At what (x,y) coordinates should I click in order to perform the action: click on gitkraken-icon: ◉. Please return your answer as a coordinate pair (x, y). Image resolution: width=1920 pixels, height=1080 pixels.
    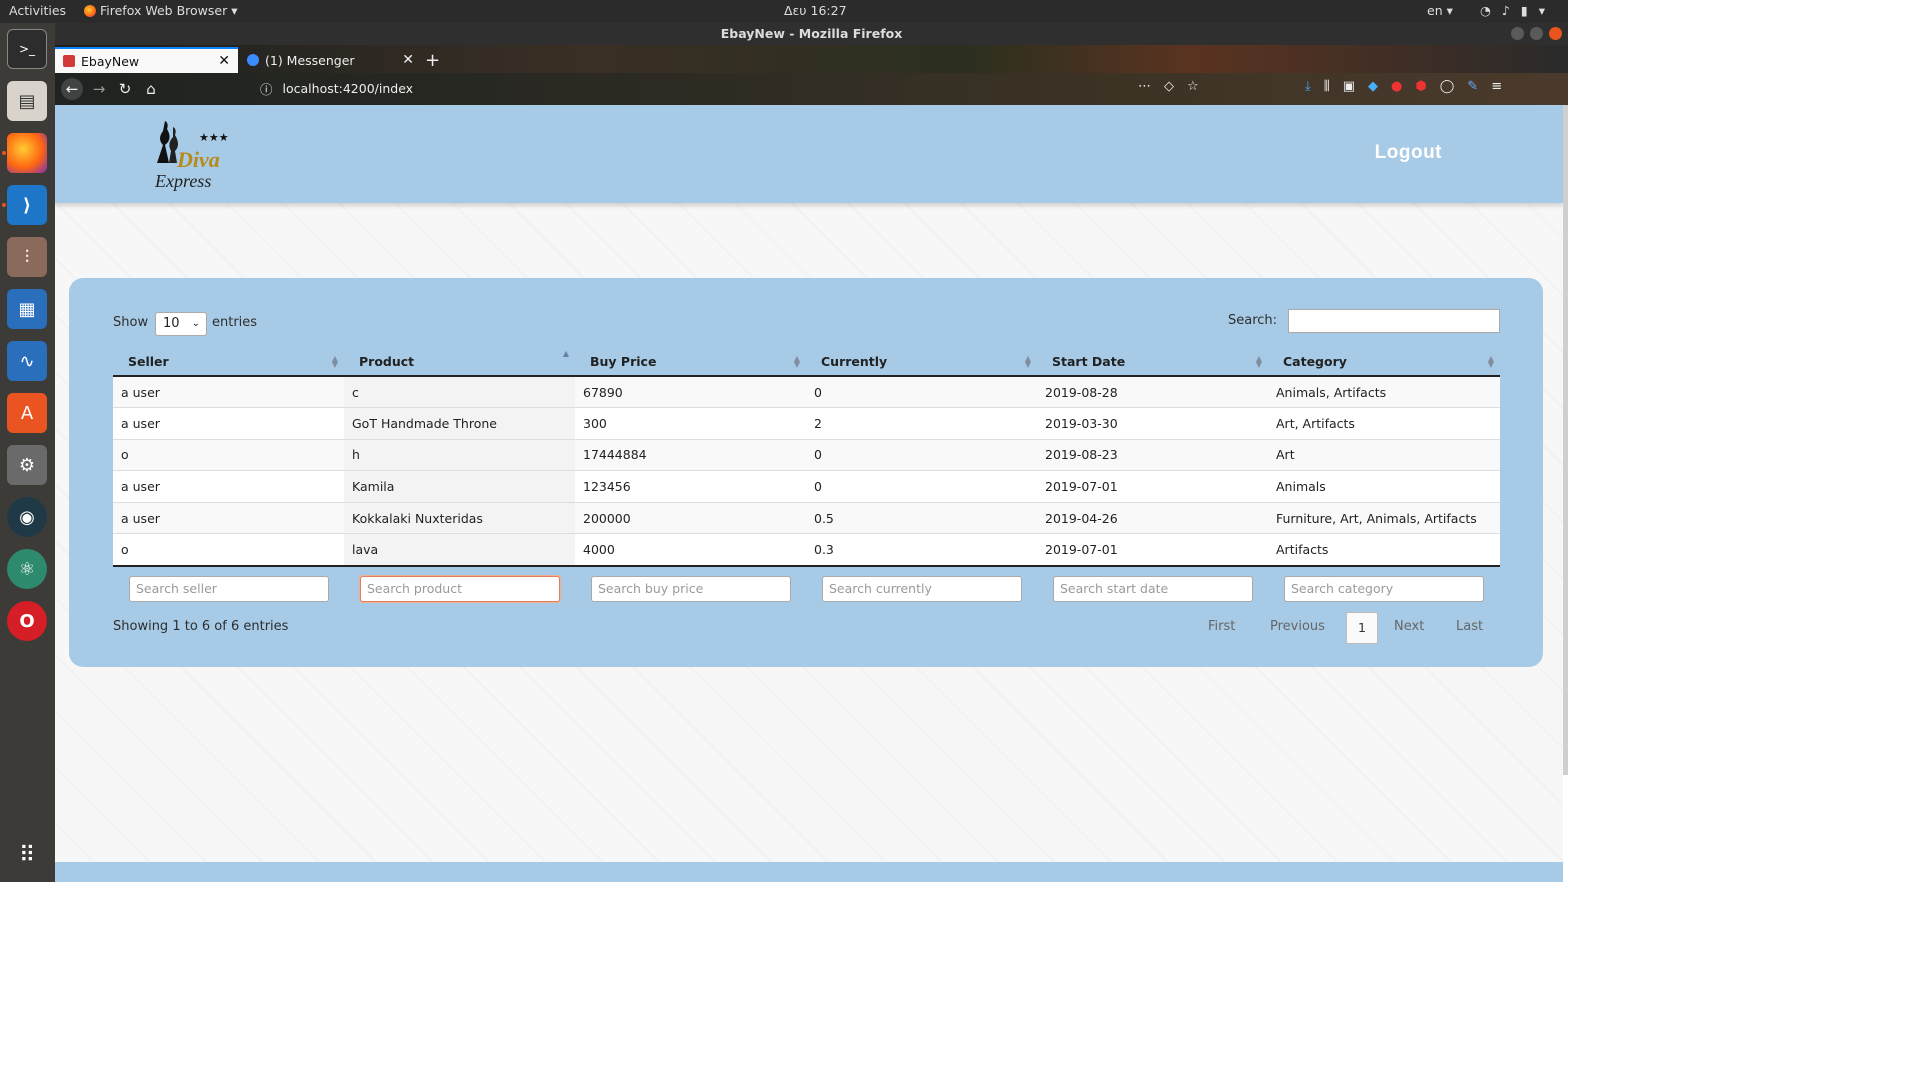
    Looking at the image, I should click on (27, 517).